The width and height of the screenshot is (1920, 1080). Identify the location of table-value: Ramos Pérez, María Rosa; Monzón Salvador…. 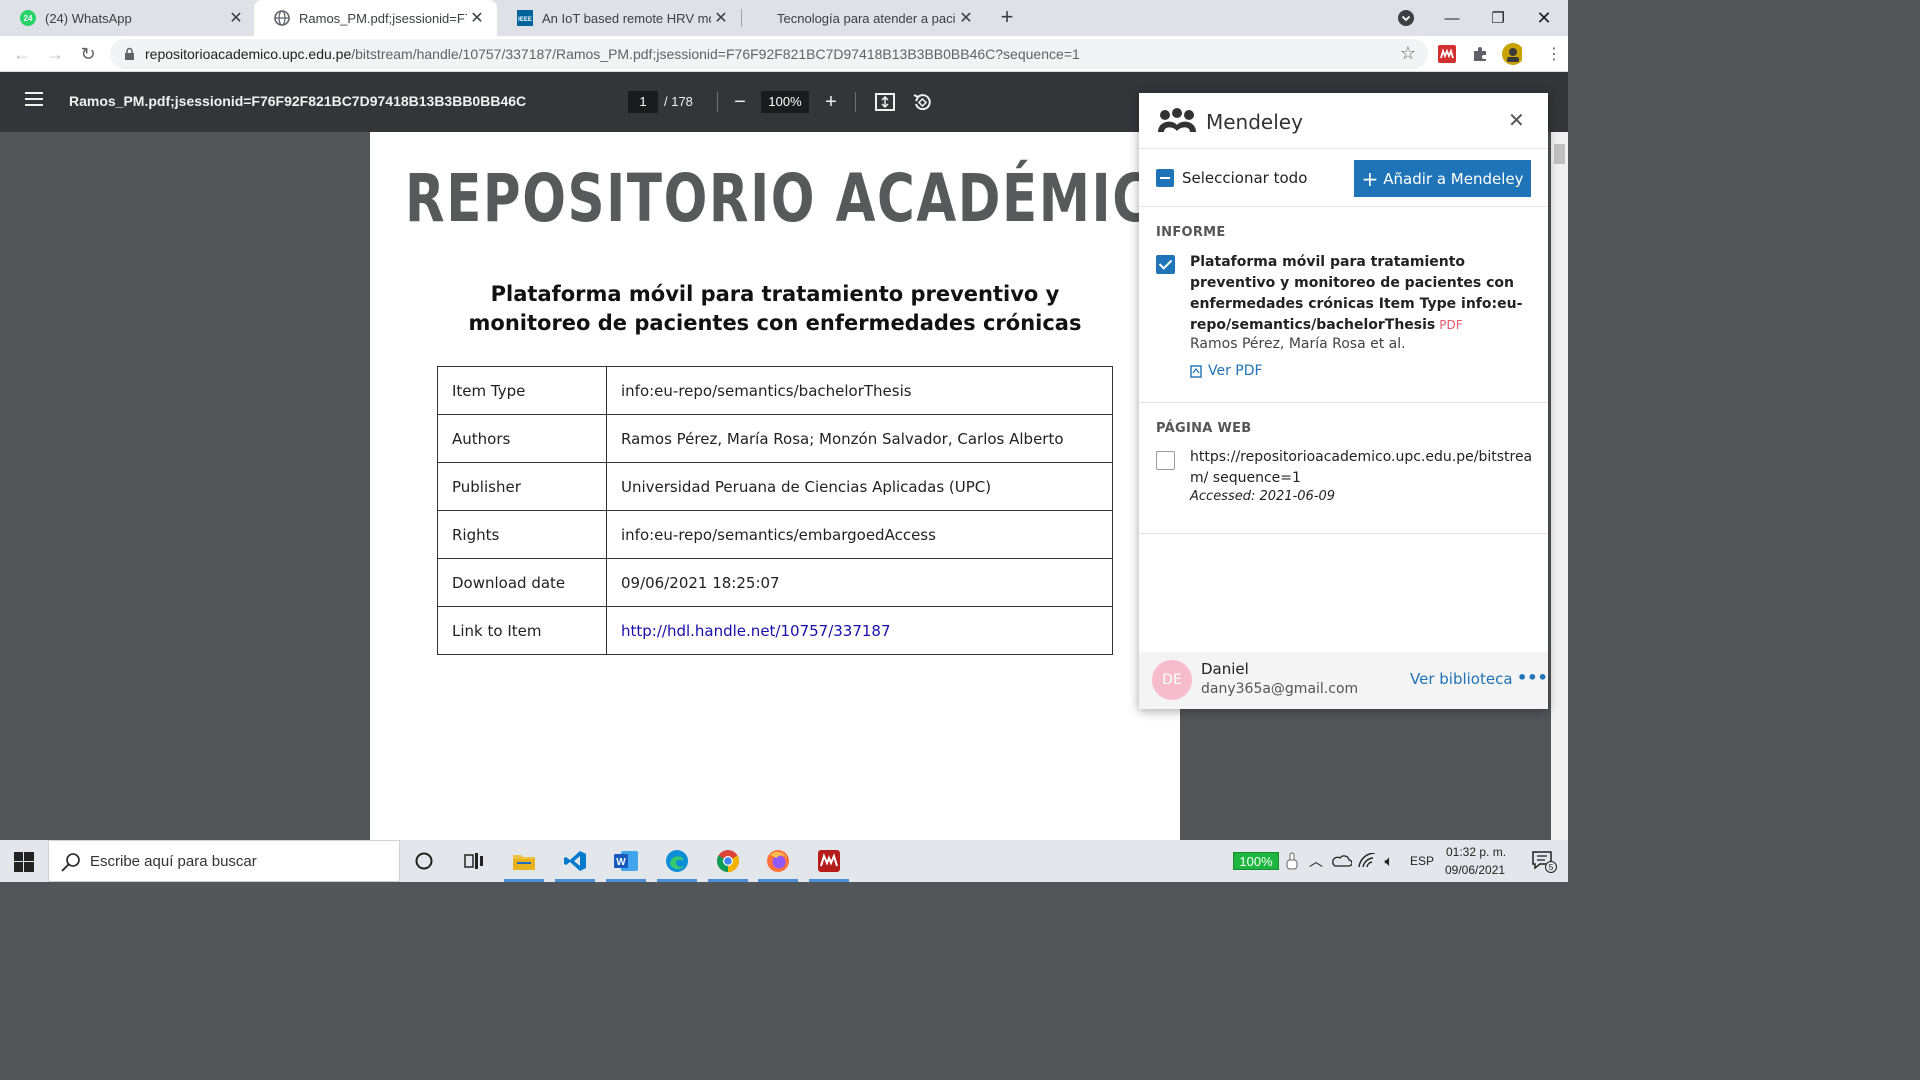
(859, 438).